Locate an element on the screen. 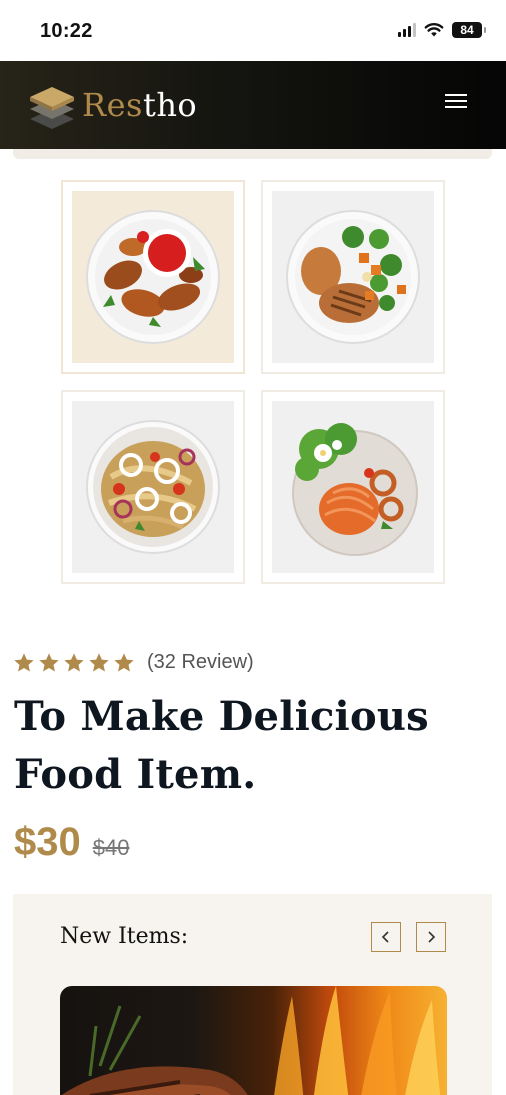 This screenshot has height=1095, width=506. chevron-left-icon is located at coordinates (385, 937).